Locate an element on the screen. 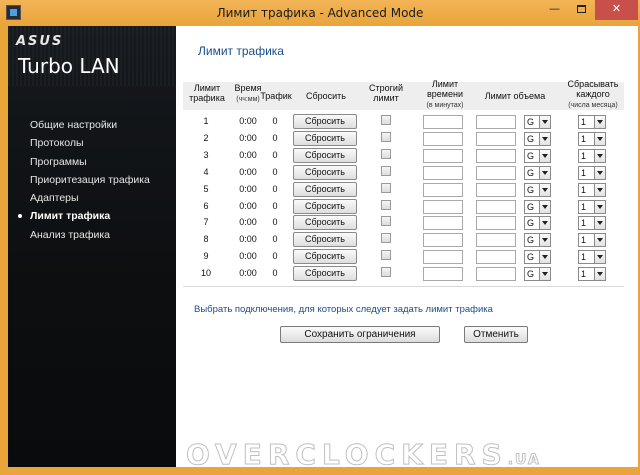 This screenshot has height=475, width=640. cancel-button: Отменить is located at coordinates (496, 334).